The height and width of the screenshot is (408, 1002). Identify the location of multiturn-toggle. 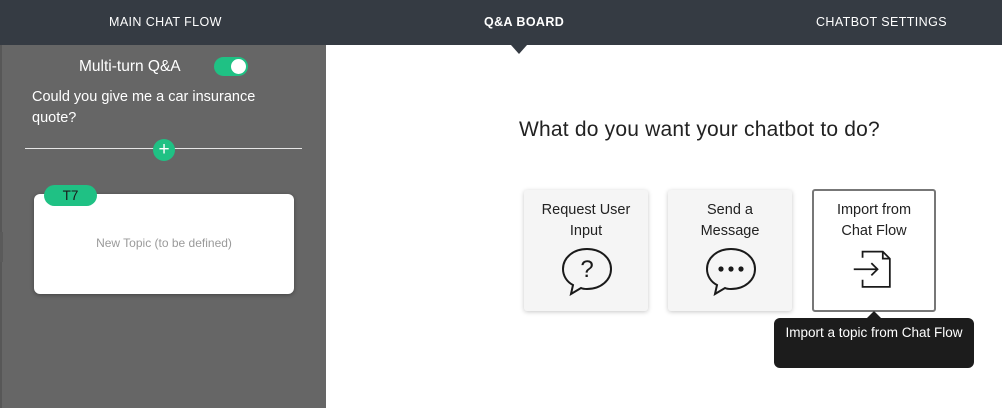
(231, 66).